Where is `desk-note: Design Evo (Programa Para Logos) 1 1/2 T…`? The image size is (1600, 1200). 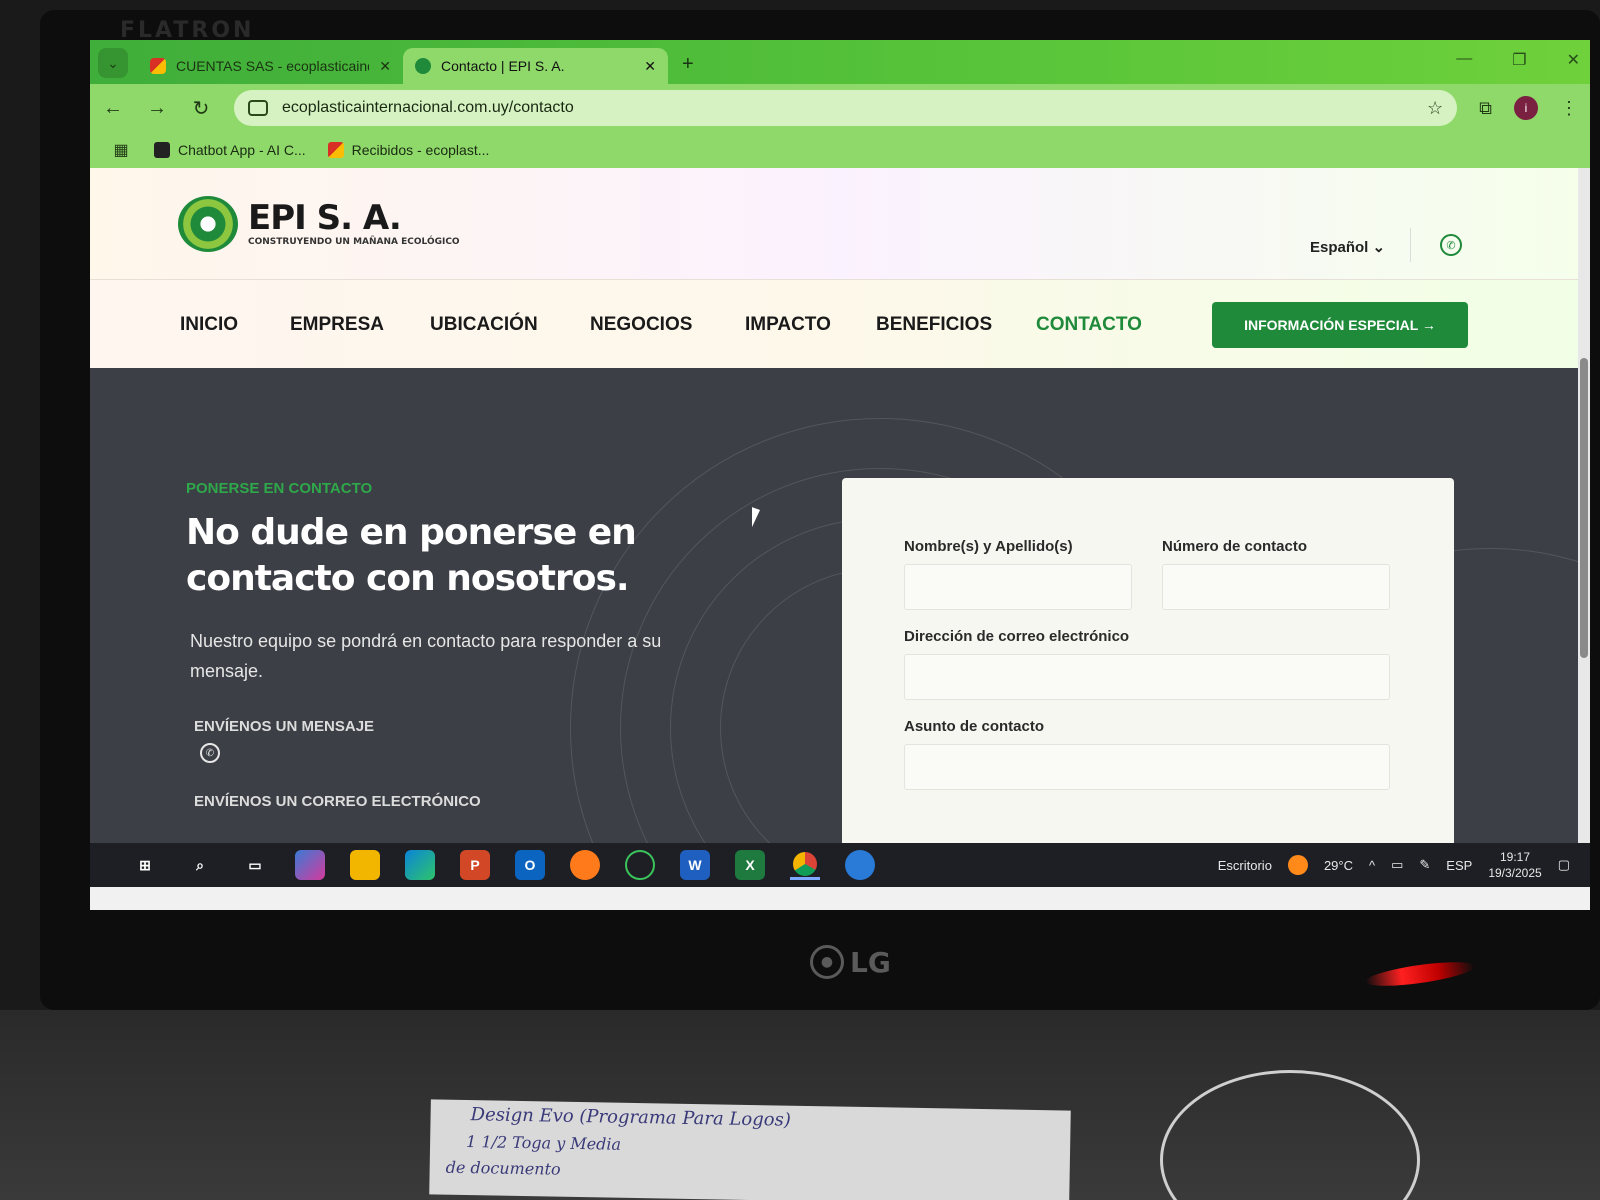
desk-note: Design Evo (Programa Para Logos) 1 1/2 T… is located at coordinates (750, 1149).